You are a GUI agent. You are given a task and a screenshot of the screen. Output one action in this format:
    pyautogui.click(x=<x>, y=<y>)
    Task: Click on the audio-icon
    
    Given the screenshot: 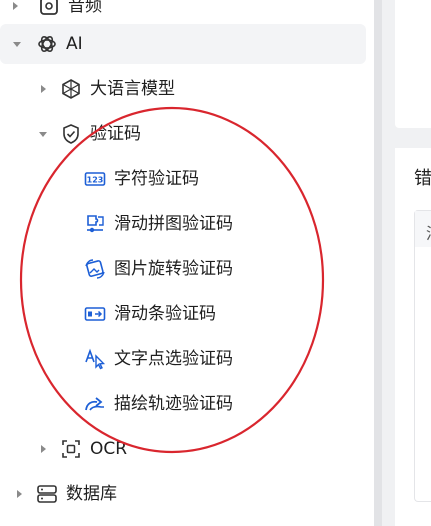 What is the action you would take?
    pyautogui.click(x=49, y=8)
    